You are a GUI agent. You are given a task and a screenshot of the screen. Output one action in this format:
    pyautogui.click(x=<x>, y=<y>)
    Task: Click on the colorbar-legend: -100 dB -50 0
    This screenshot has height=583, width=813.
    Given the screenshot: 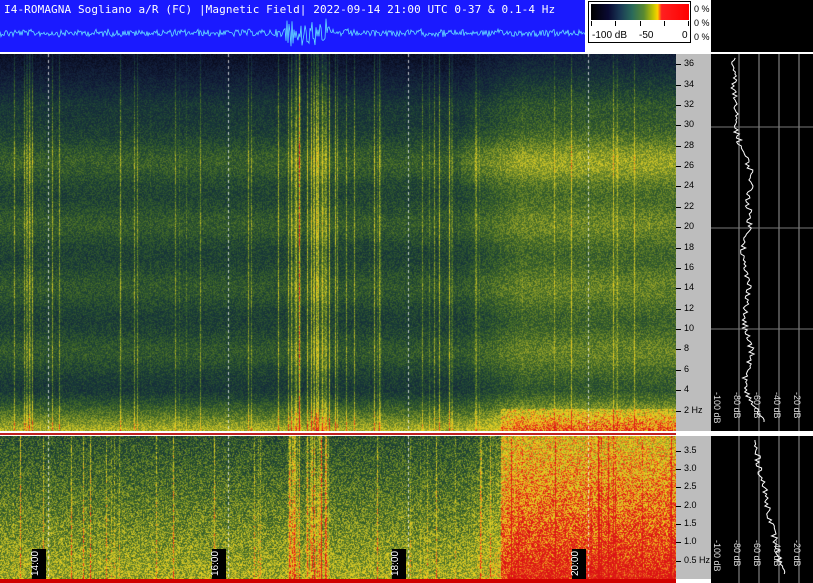 What is the action you would take?
    pyautogui.click(x=639, y=22)
    